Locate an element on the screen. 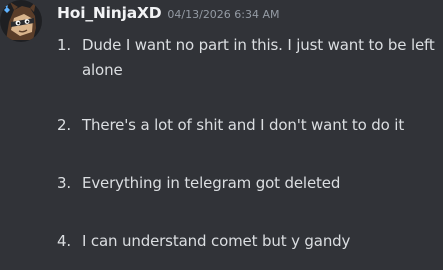 This screenshot has height=270, width=443. list-item: 3. Everything in telegram got deleted is located at coordinates (250, 183).